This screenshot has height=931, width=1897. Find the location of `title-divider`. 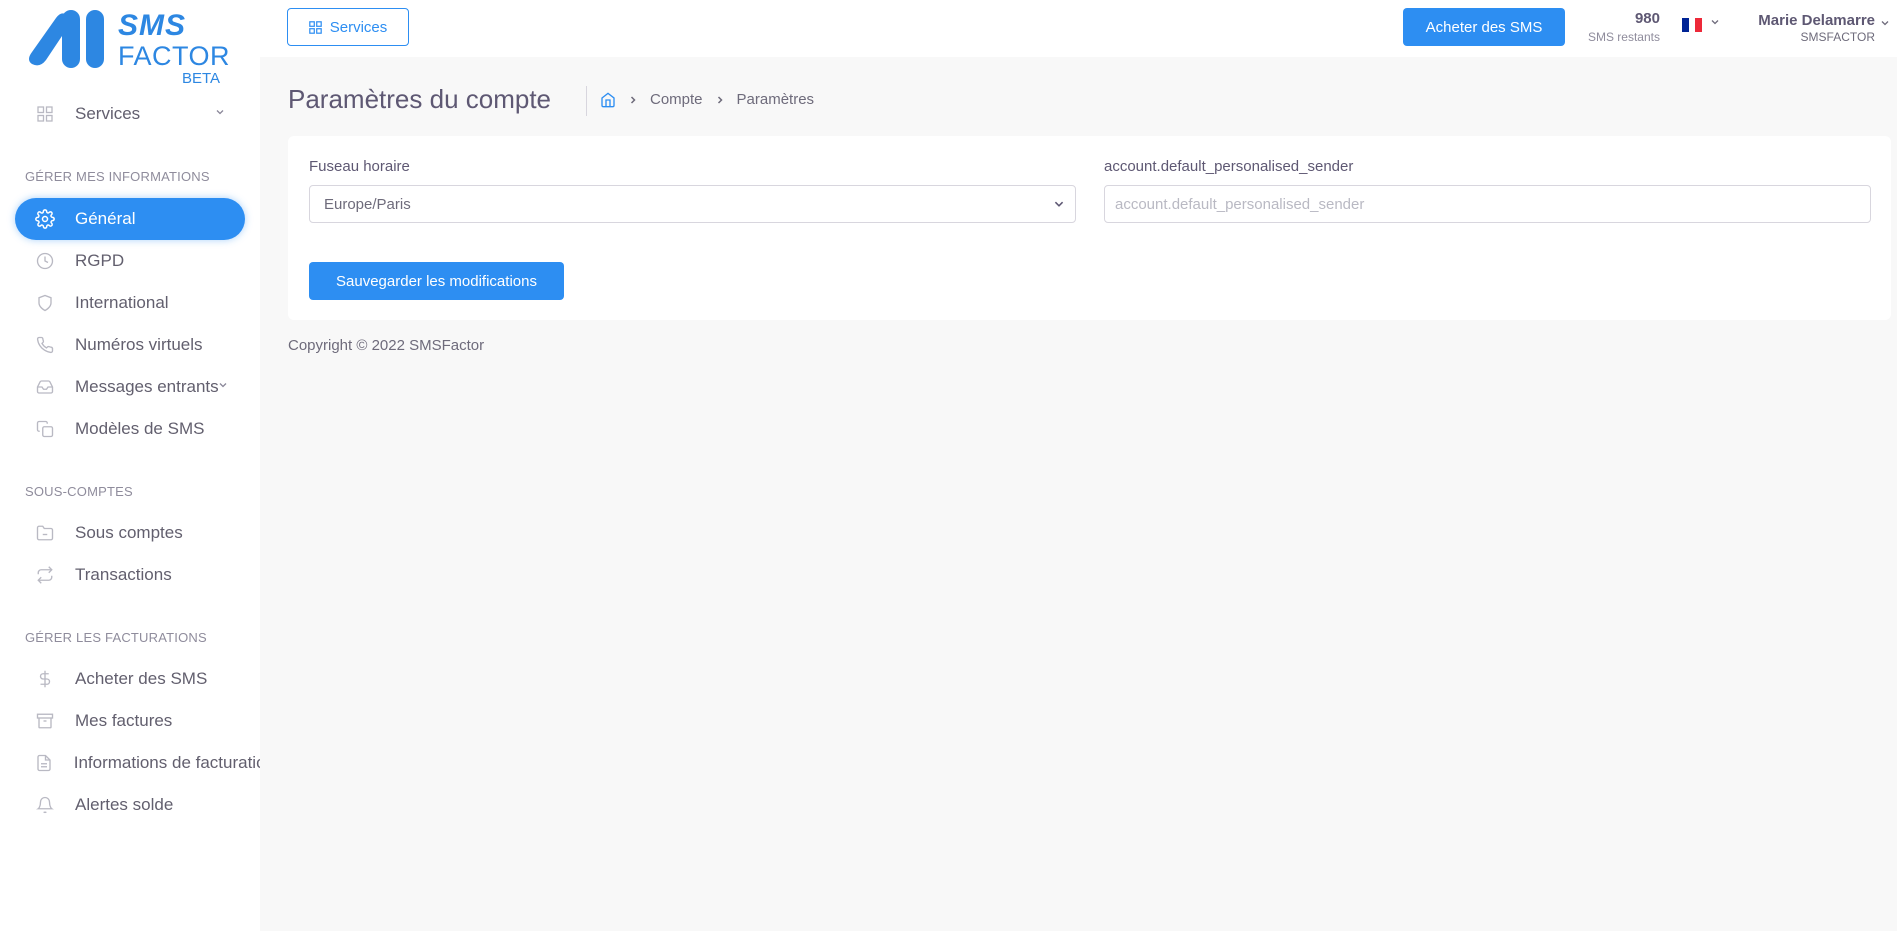

title-divider is located at coordinates (586, 101).